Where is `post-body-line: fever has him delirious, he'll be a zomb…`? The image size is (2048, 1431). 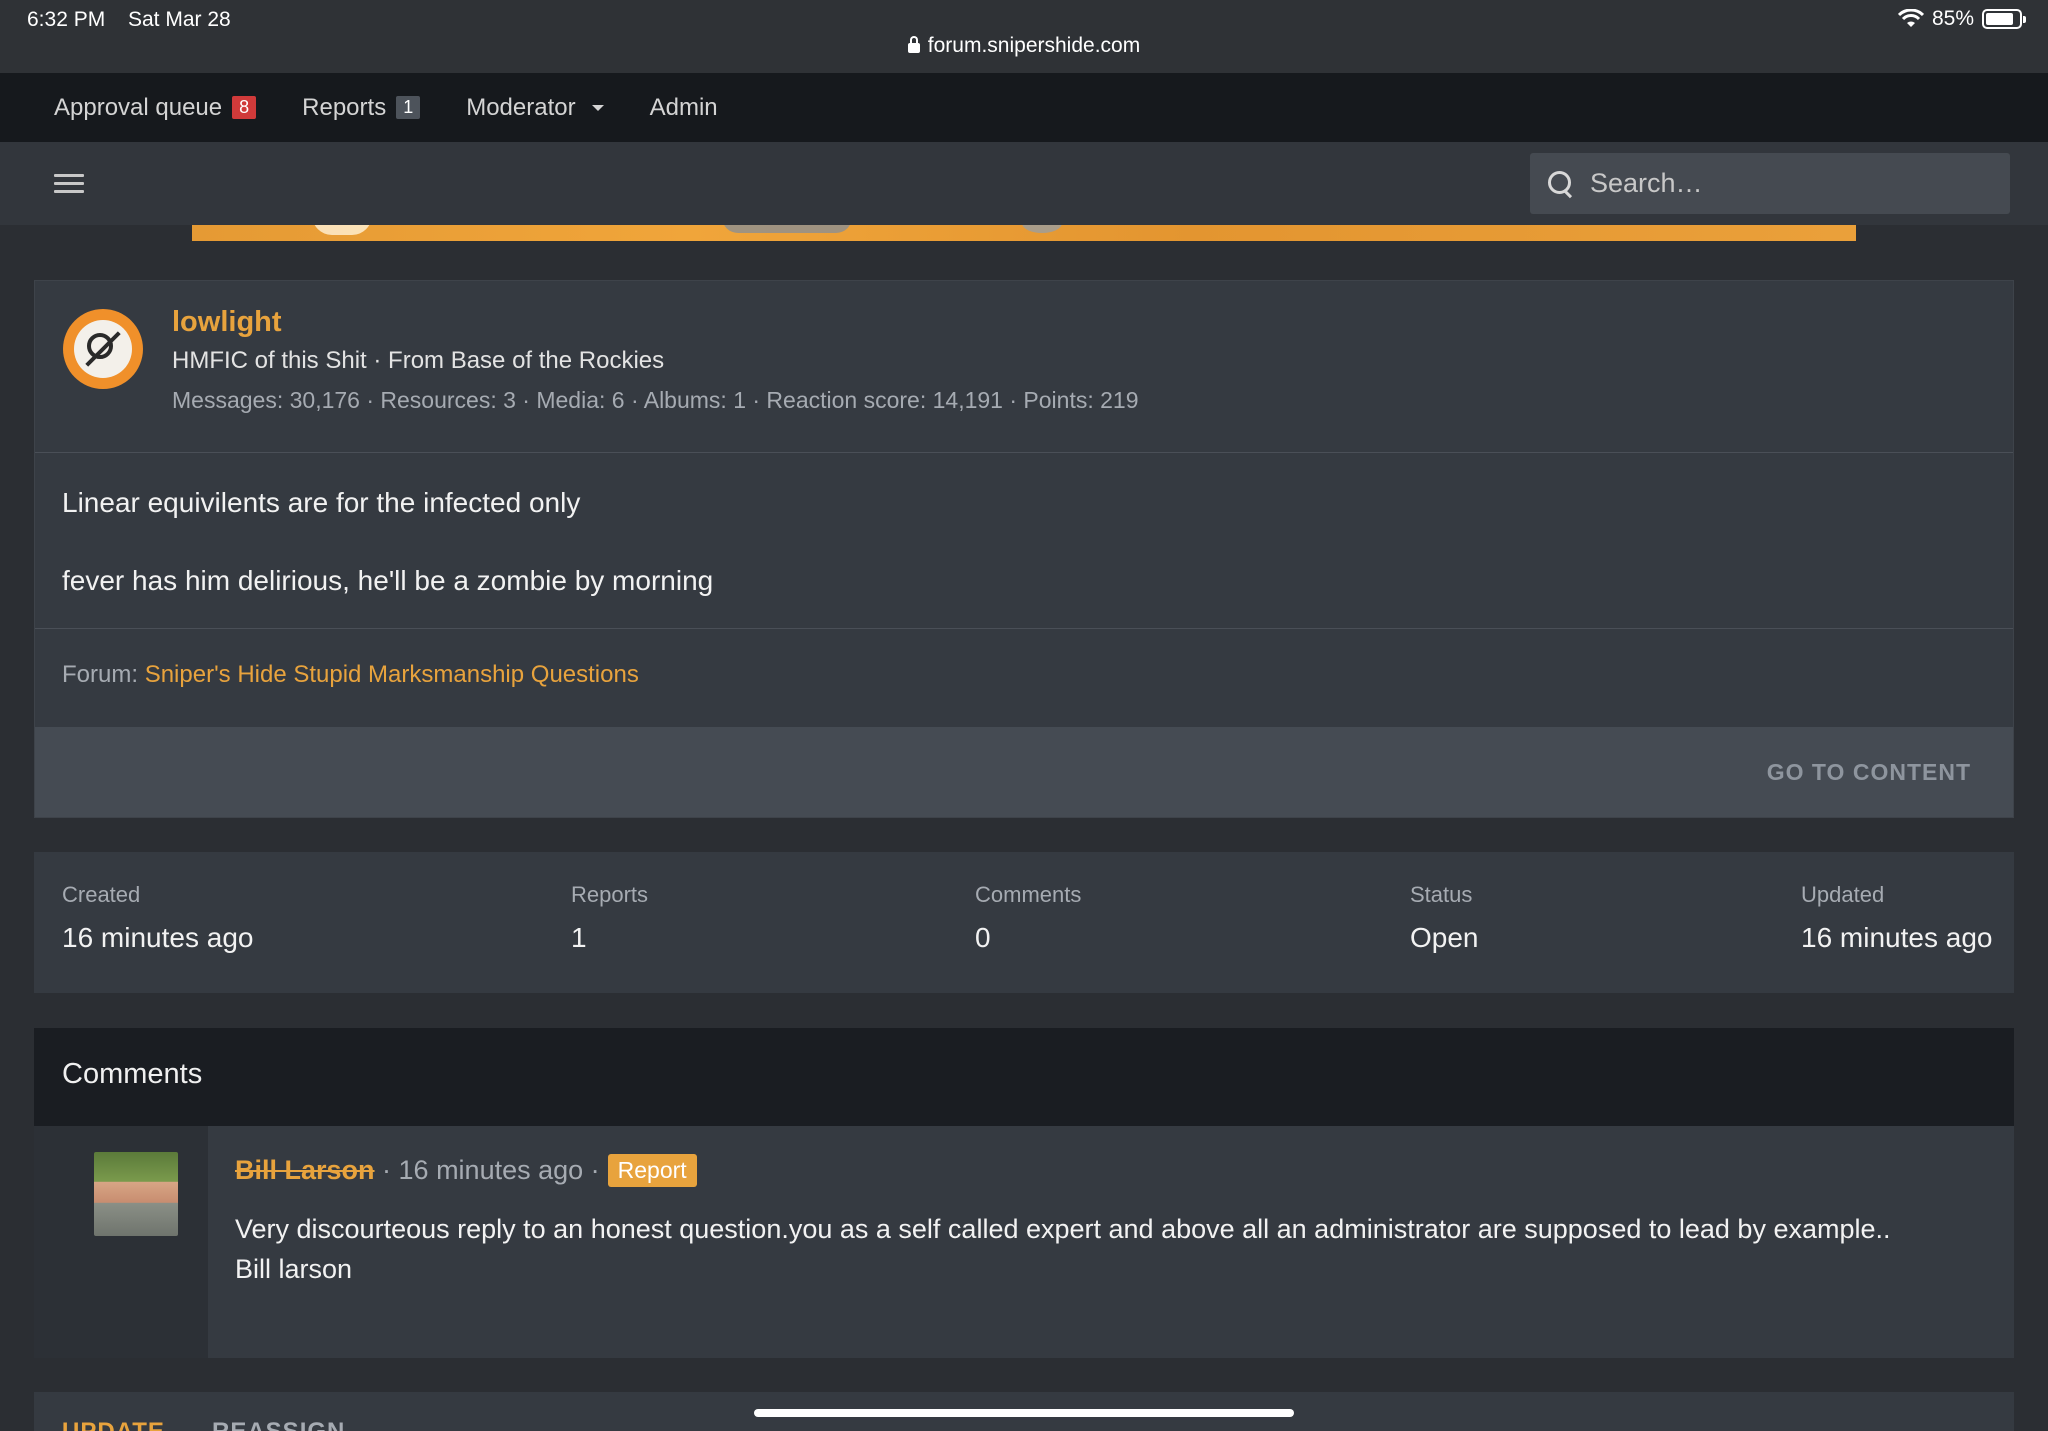 post-body-line: fever has him delirious, he'll be a zomb… is located at coordinates (388, 580).